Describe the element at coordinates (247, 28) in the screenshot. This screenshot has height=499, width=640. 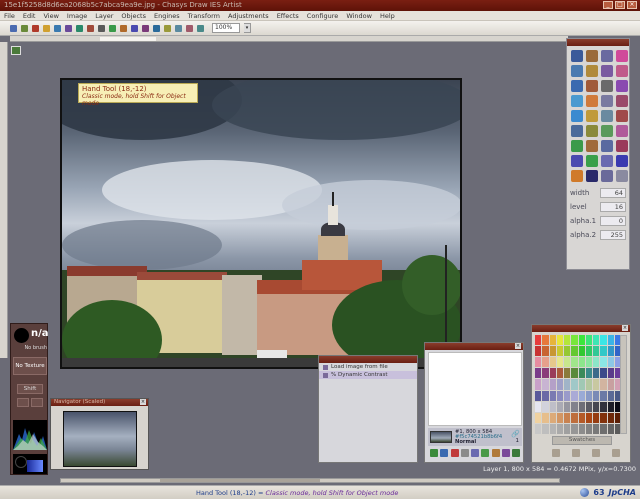
I see `chevron-down-icon: ▾` at that location.